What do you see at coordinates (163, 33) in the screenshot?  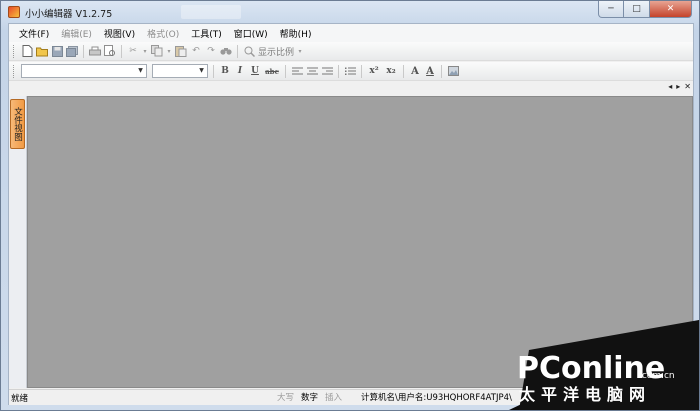 I see `menu-format: 格式(O)` at bounding box center [163, 33].